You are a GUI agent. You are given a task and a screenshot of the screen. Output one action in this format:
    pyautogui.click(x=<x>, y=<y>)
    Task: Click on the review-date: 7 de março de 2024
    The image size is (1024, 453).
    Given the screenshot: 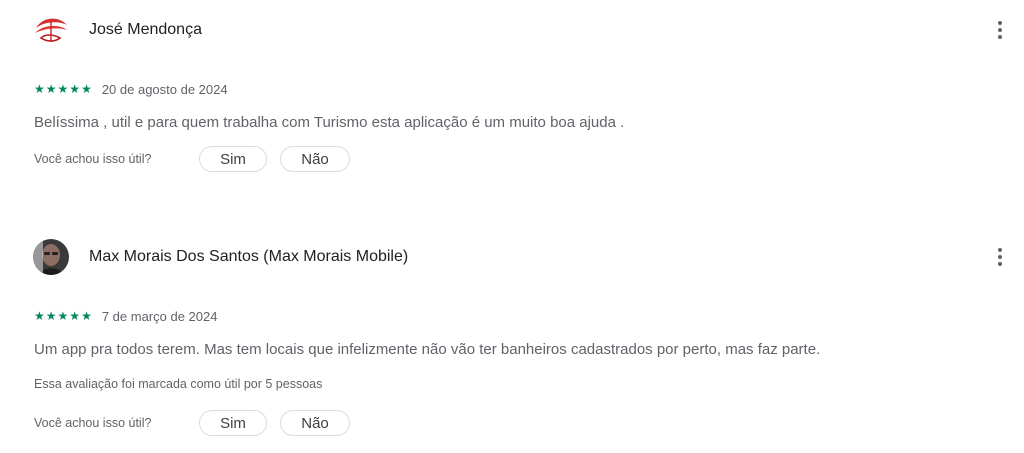 What is the action you would take?
    pyautogui.click(x=159, y=316)
    